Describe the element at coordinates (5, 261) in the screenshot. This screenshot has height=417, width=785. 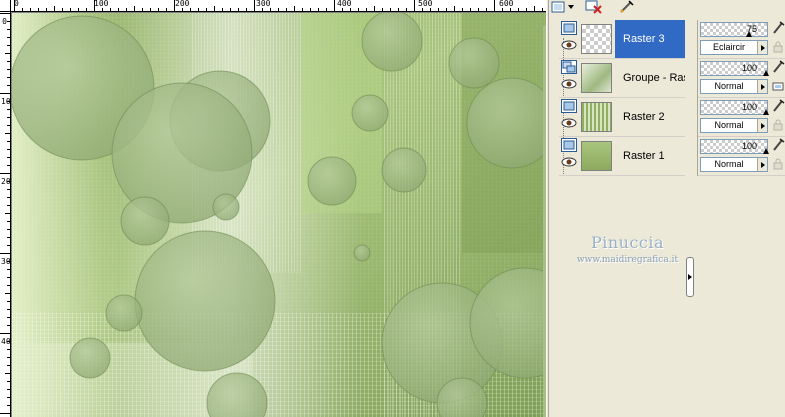
I see `ruler-label: 300` at that location.